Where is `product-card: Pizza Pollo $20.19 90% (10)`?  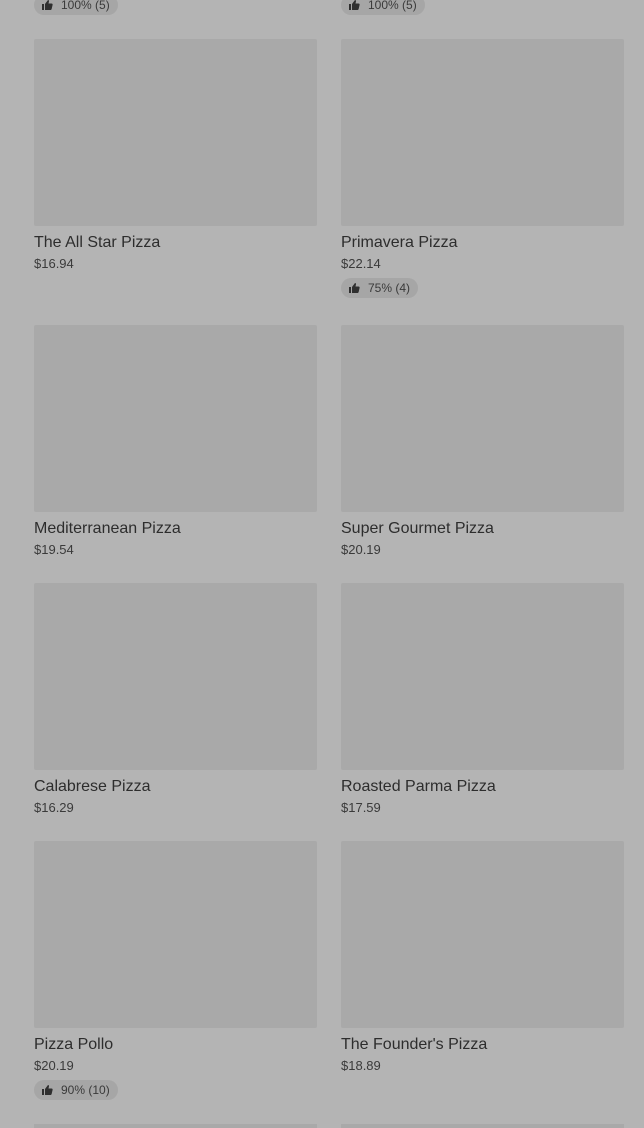 product-card: Pizza Pollo $20.19 90% (10) is located at coordinates (175, 971).